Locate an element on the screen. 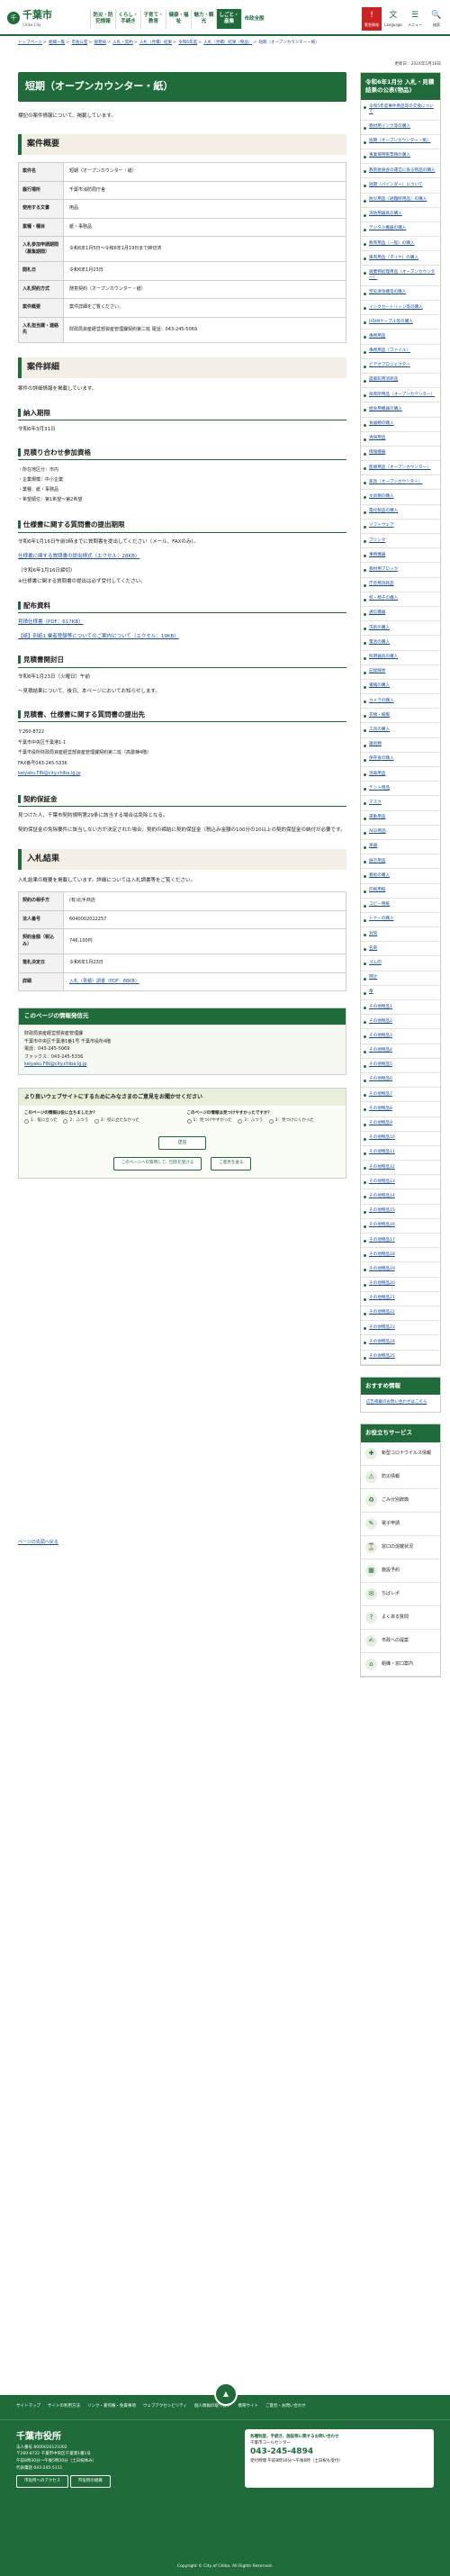 Image resolution: width=450 pixels, height=2576 pixels. gnav-kosodate: 子育て・教育 is located at coordinates (153, 19).